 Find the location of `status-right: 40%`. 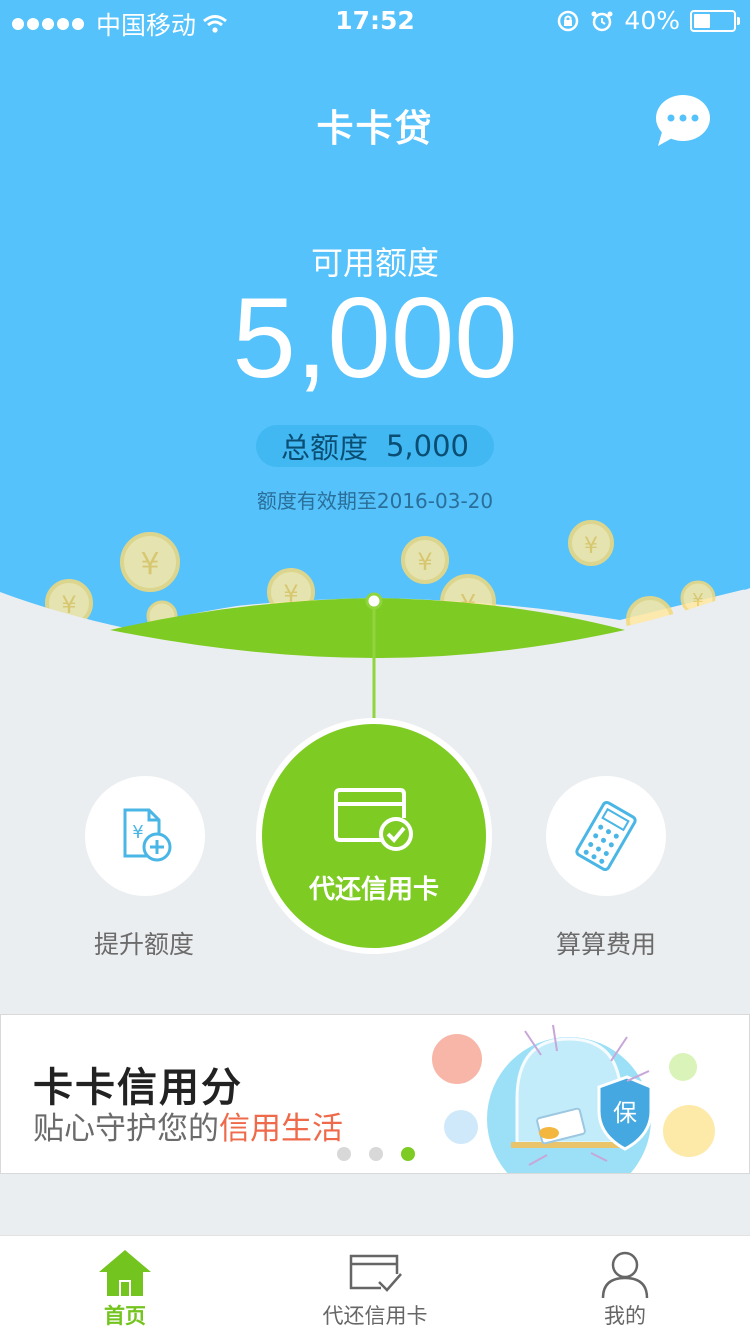

status-right: 40% is located at coordinates (648, 20).